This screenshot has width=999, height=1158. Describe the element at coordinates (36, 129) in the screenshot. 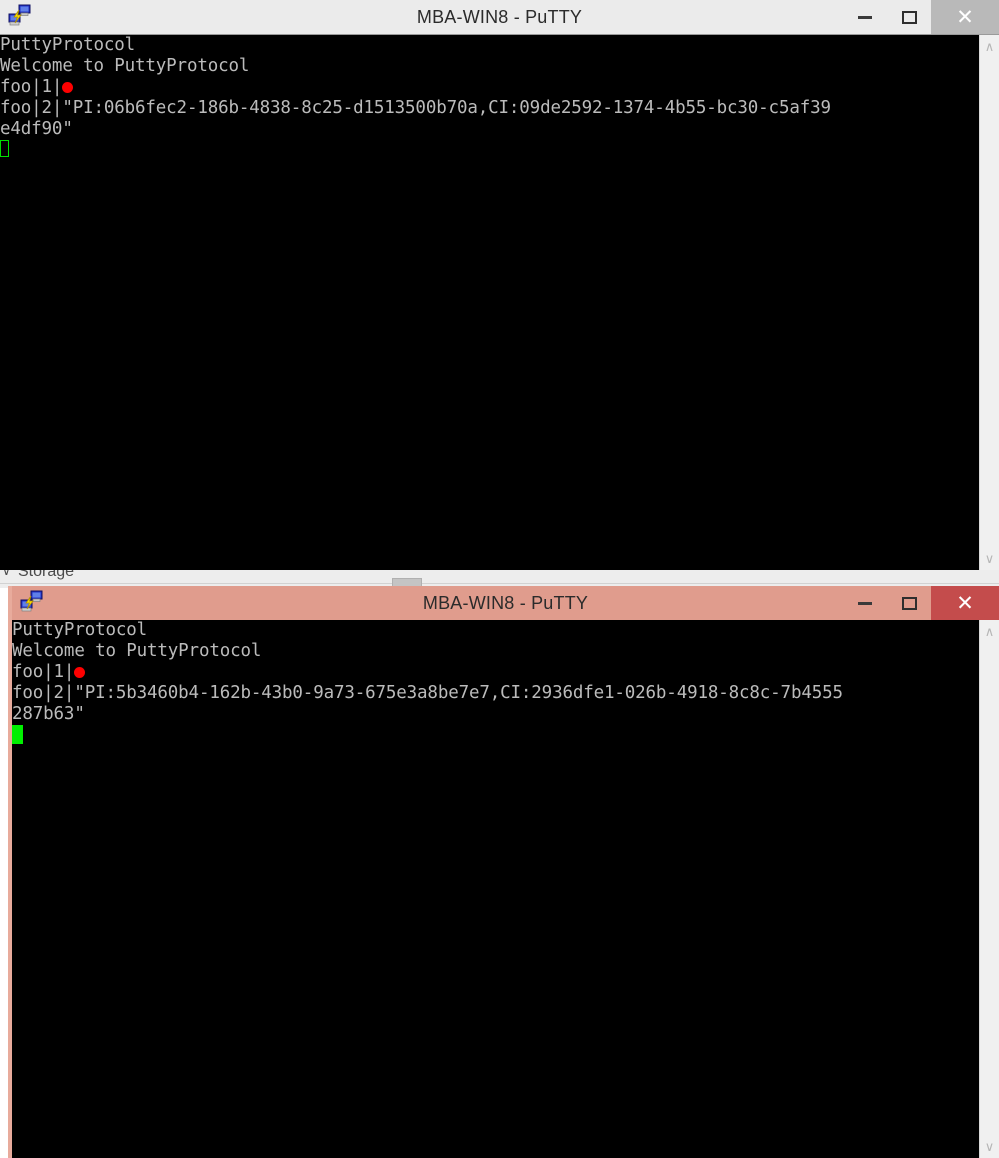

I see `terminal-line: e4df90"` at that location.